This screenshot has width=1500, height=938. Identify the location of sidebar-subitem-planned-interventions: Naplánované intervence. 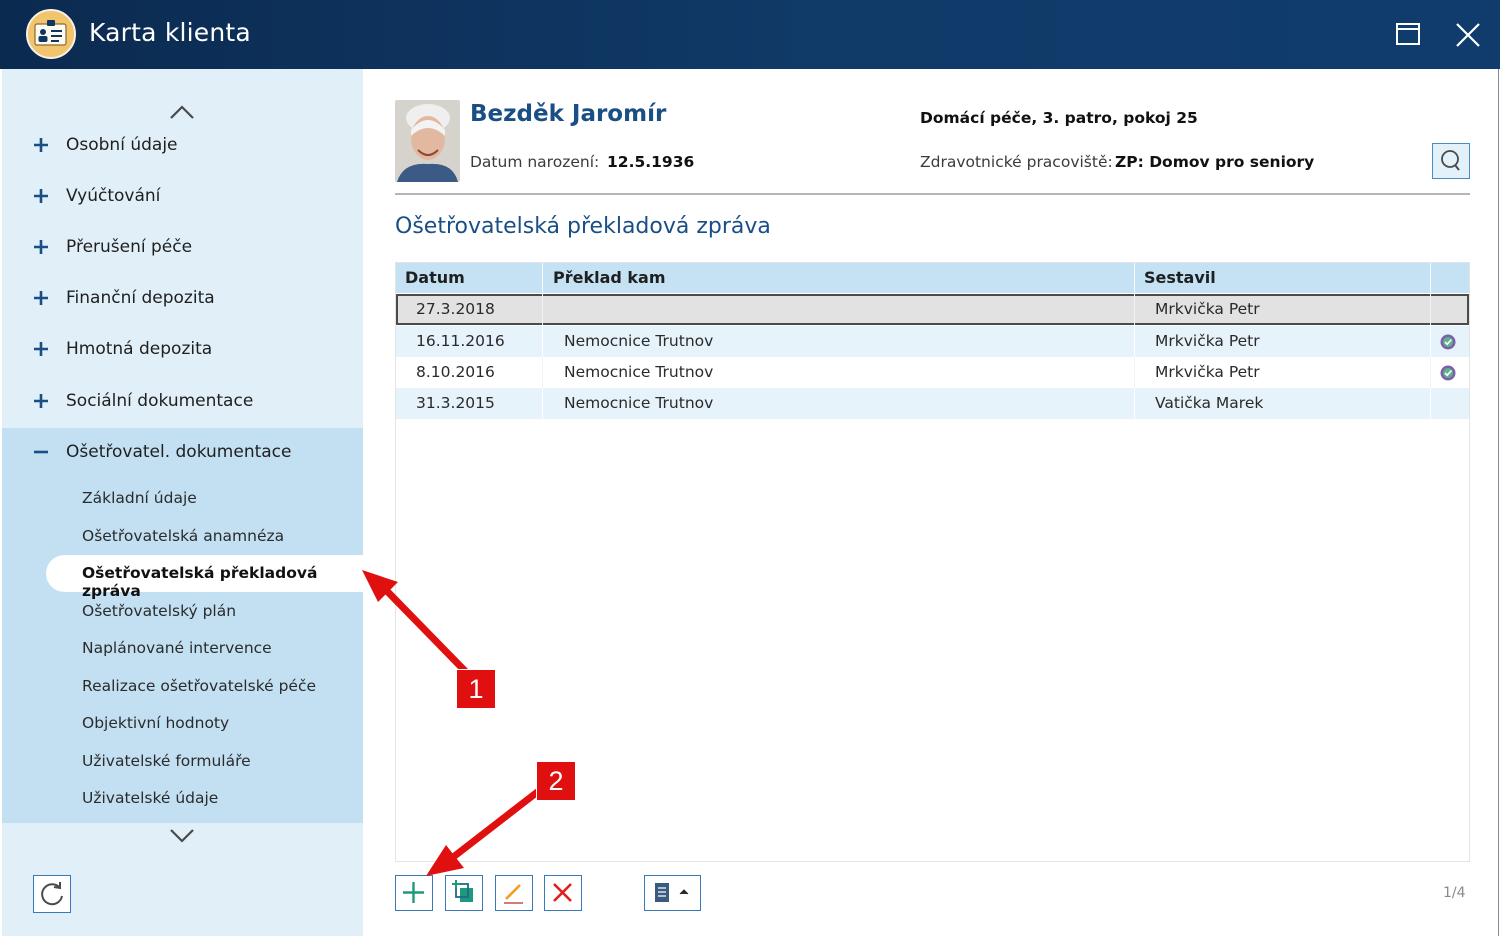
(177, 648).